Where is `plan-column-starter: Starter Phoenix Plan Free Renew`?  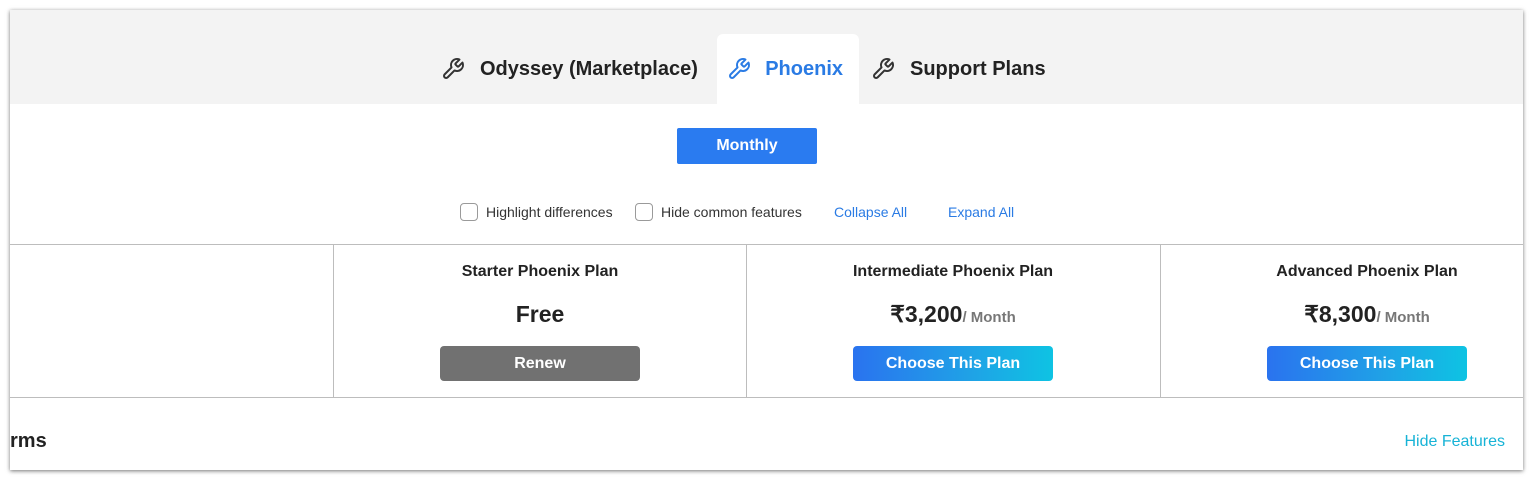
plan-column-starter: Starter Phoenix Plan Free Renew is located at coordinates (540, 321).